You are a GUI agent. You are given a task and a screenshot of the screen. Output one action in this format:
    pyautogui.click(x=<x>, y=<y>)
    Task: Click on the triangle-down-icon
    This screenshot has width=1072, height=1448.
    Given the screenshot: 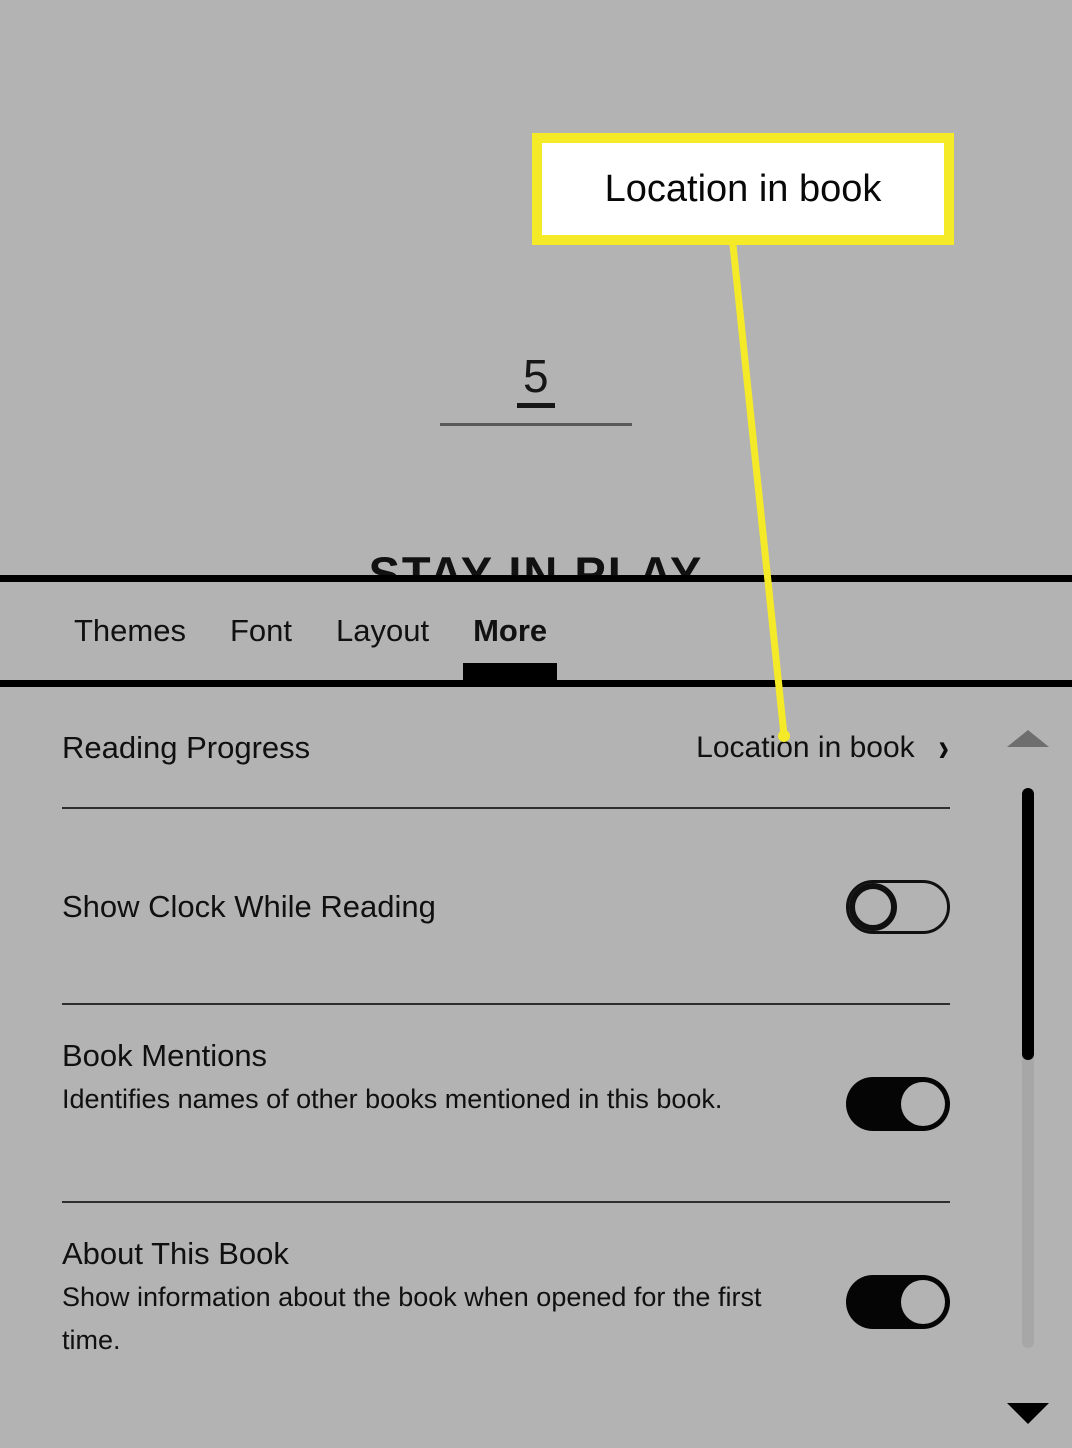 What is the action you would take?
    pyautogui.click(x=1028, y=1413)
    